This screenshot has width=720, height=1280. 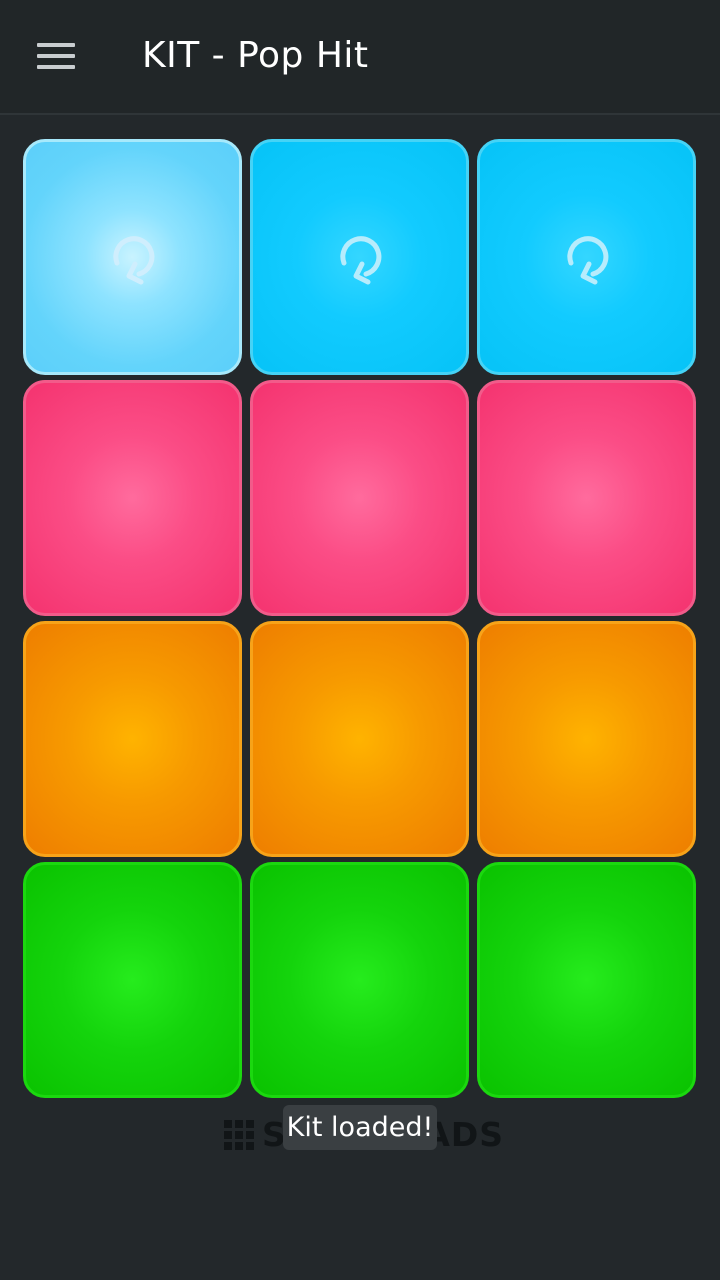 I want to click on pad-row1-col3, so click(x=586, y=257).